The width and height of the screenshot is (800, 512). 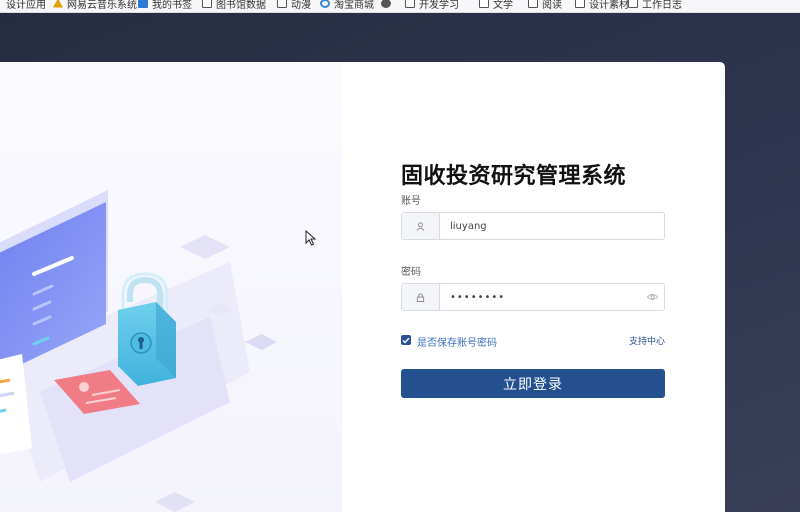 I want to click on mouse-cursor-icon, so click(x=311, y=238).